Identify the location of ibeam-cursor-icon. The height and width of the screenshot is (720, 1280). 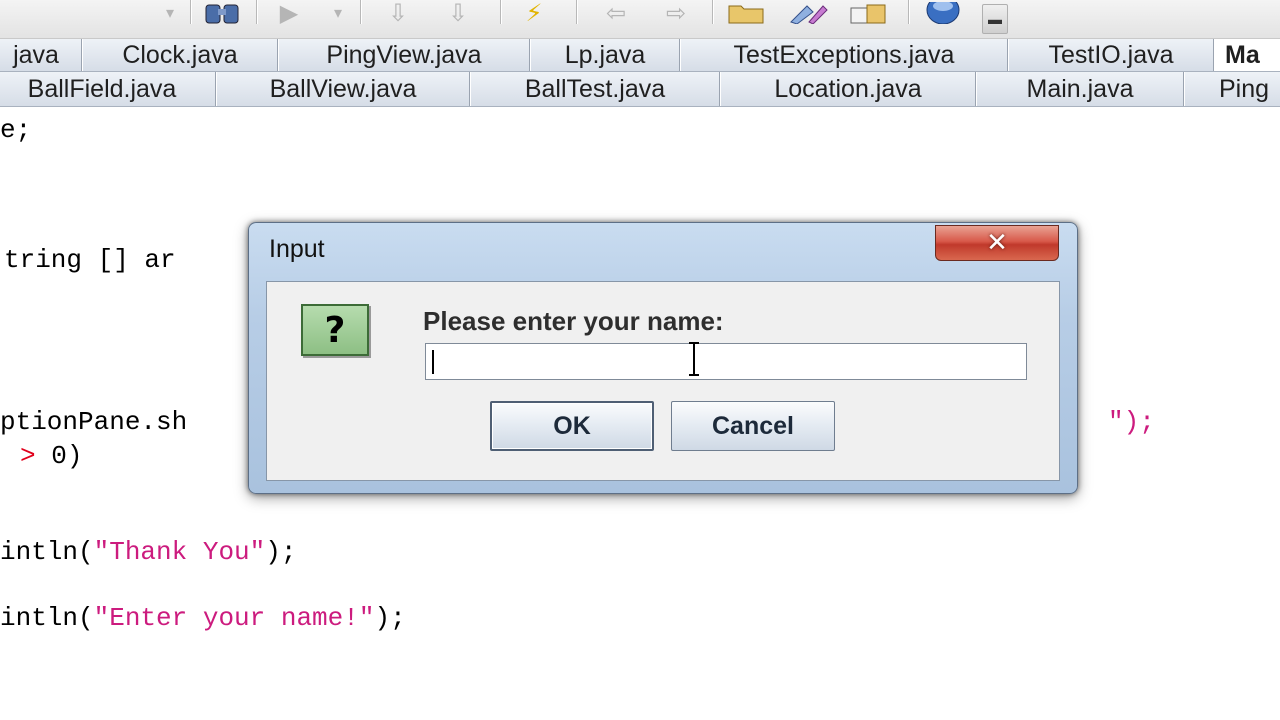
(694, 359).